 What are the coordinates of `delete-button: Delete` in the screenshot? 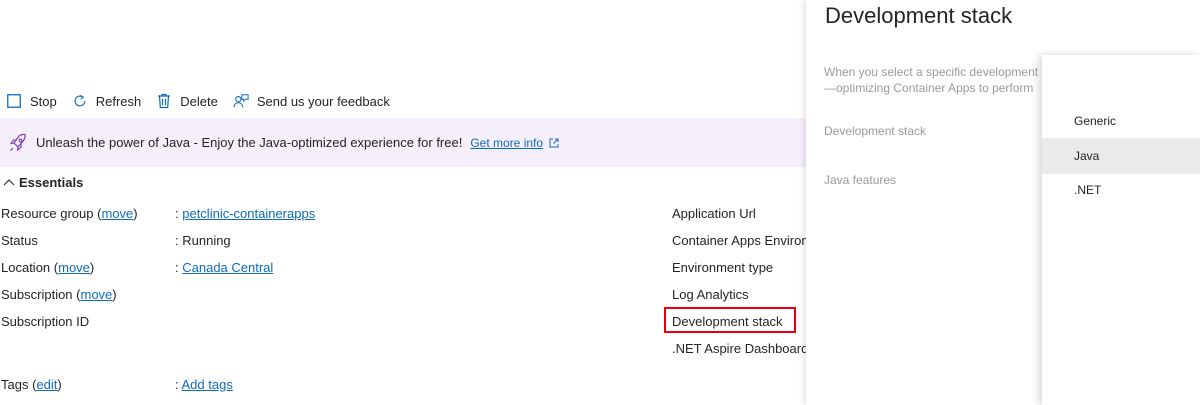 It's located at (187, 101).